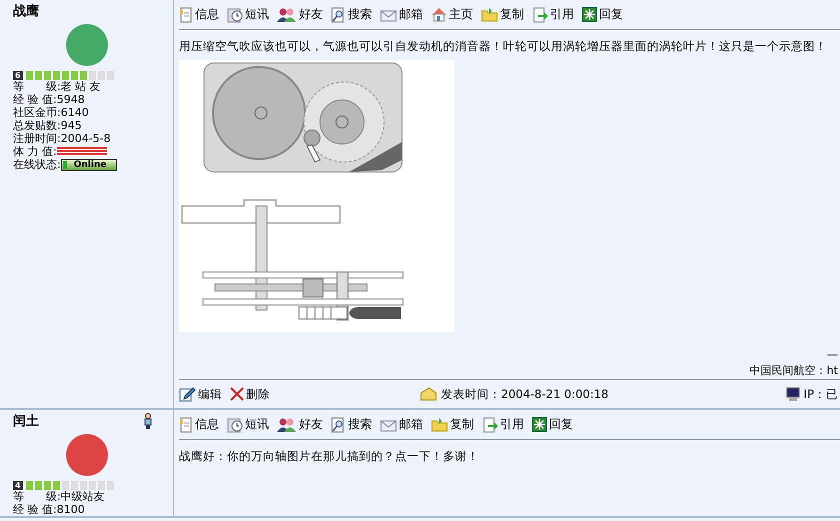  What do you see at coordinates (26, 11) in the screenshot?
I see `username: 战鹰` at bounding box center [26, 11].